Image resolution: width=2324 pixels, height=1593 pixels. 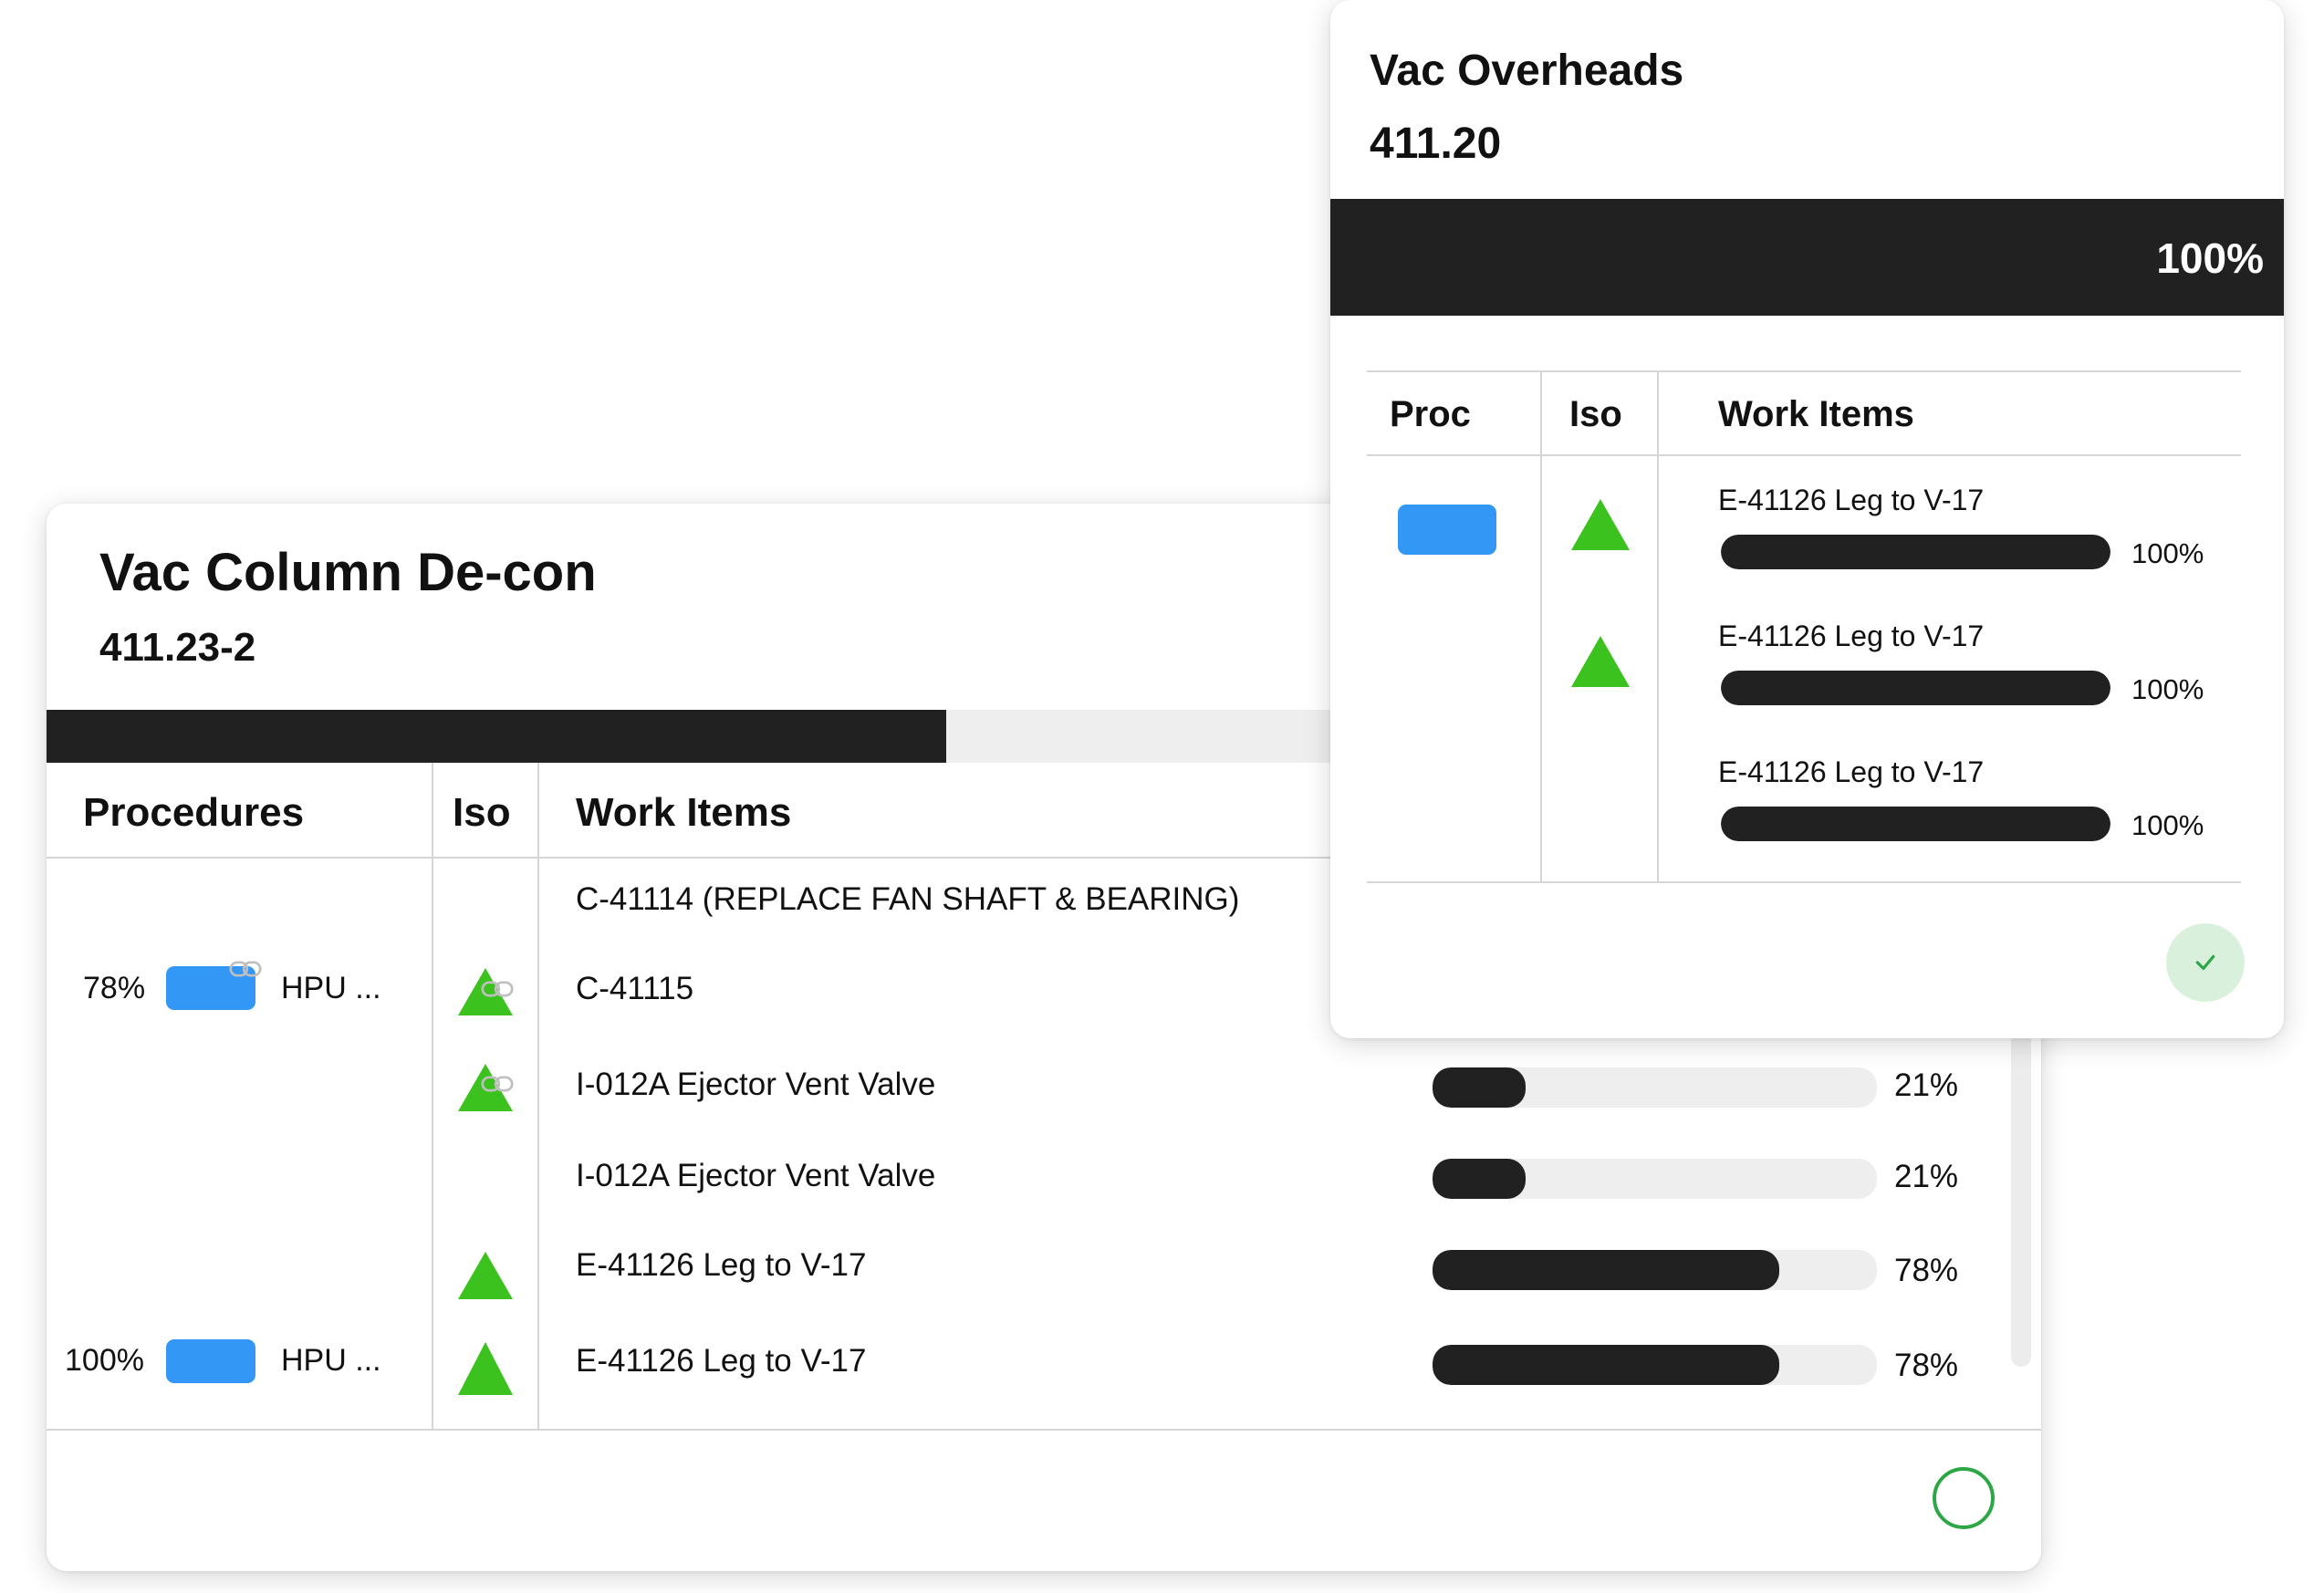 I want to click on procedures-header: Procedures, so click(x=194, y=812).